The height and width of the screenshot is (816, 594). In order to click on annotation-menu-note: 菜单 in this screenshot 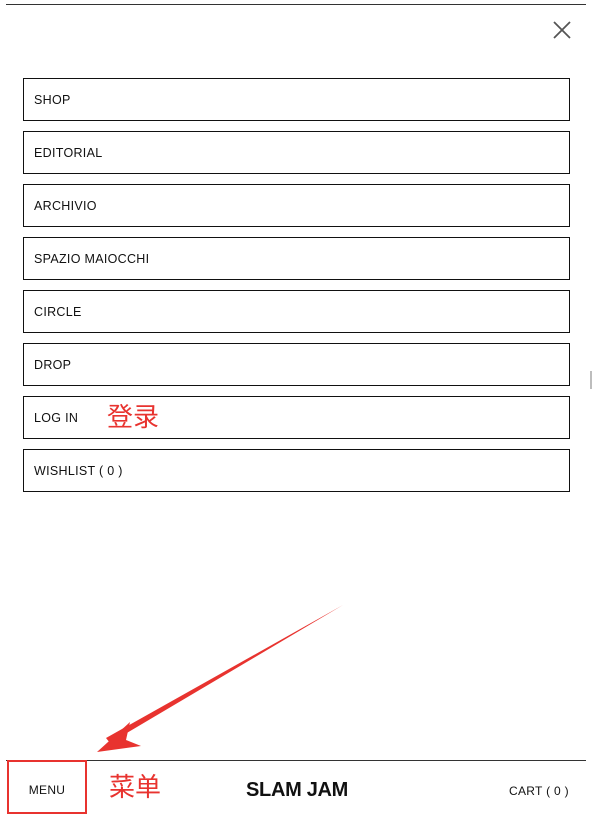, I will do `click(135, 788)`.